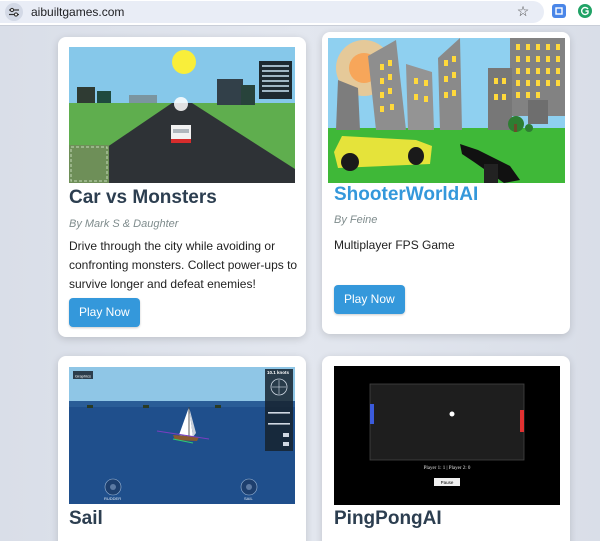 This screenshot has height=541, width=600. I want to click on sail-label: SAIL, so click(248, 498).